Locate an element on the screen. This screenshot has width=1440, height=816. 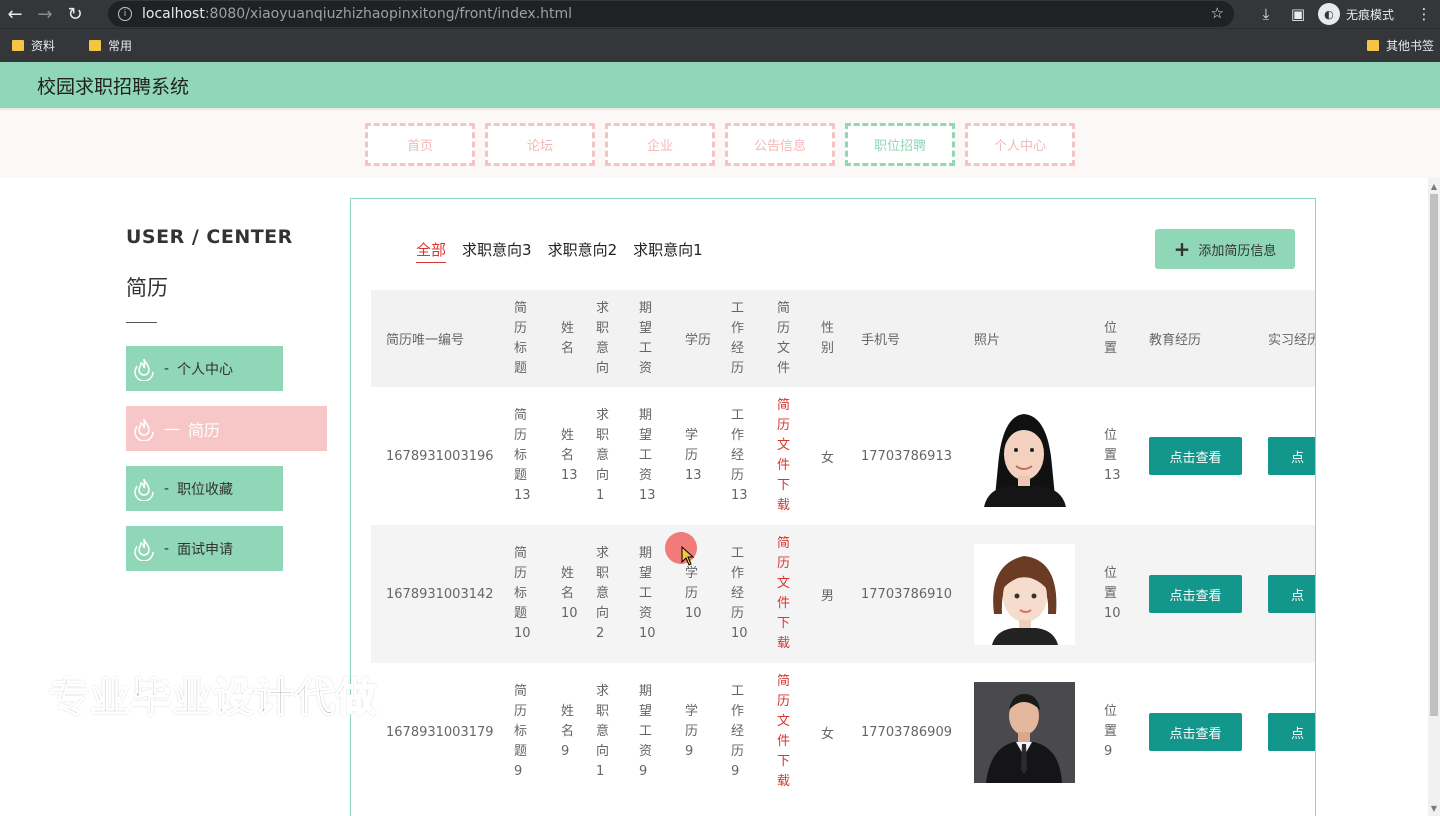
nav-forum: 论坛 is located at coordinates (540, 144).